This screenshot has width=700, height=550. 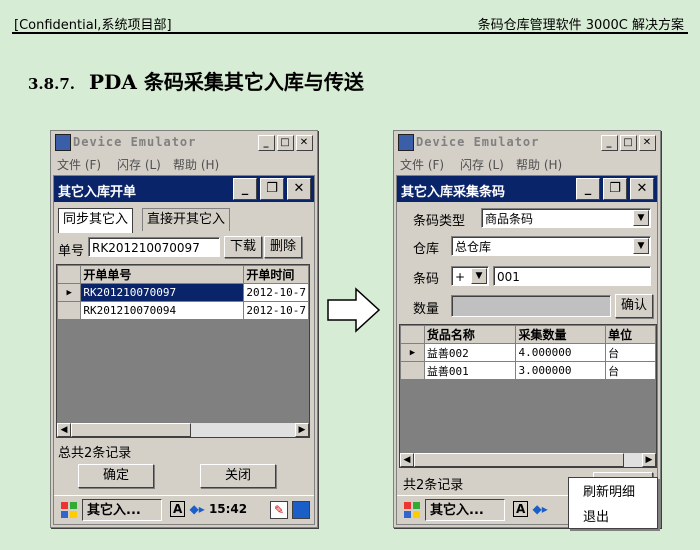 What do you see at coordinates (96, 220) in the screenshot?
I see `tab-sync-other-in: 同步其它入` at bounding box center [96, 220].